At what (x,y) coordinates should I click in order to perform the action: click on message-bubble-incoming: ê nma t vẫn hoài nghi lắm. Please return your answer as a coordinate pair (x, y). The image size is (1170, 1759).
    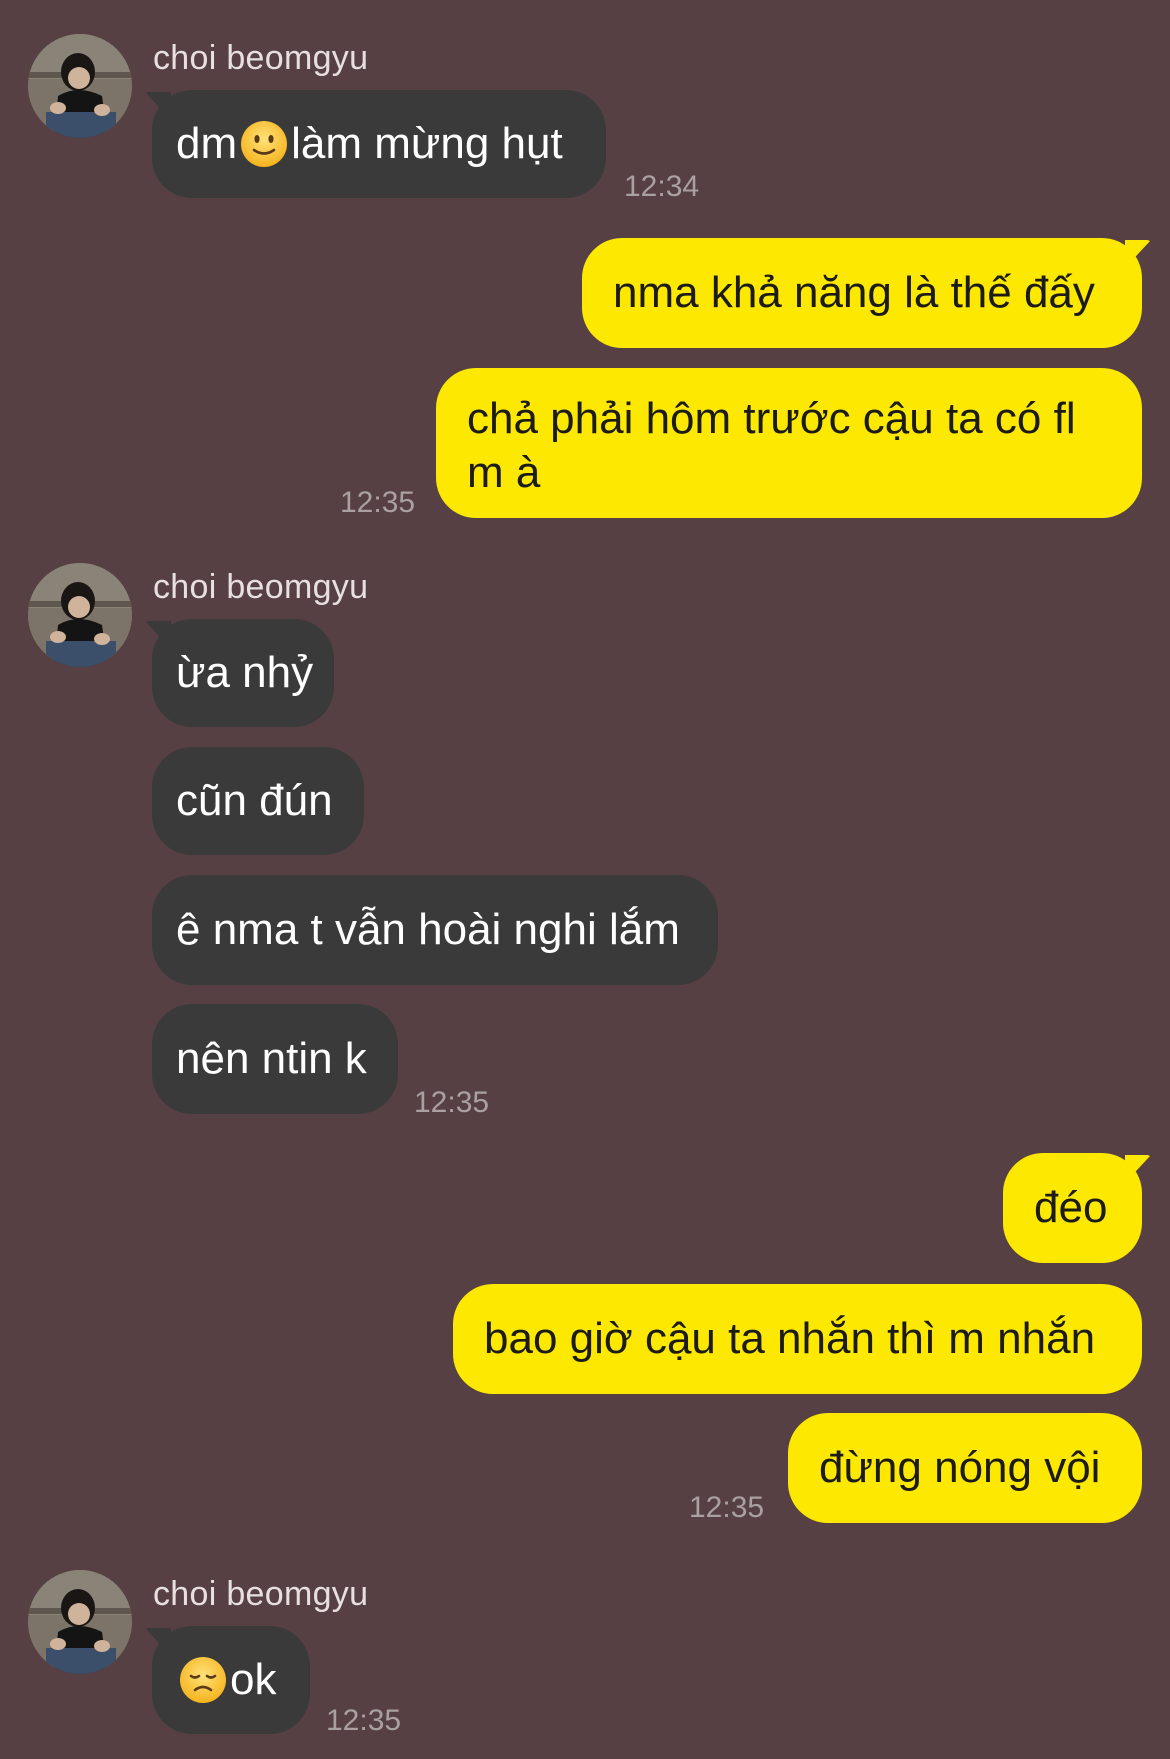
    Looking at the image, I should click on (435, 930).